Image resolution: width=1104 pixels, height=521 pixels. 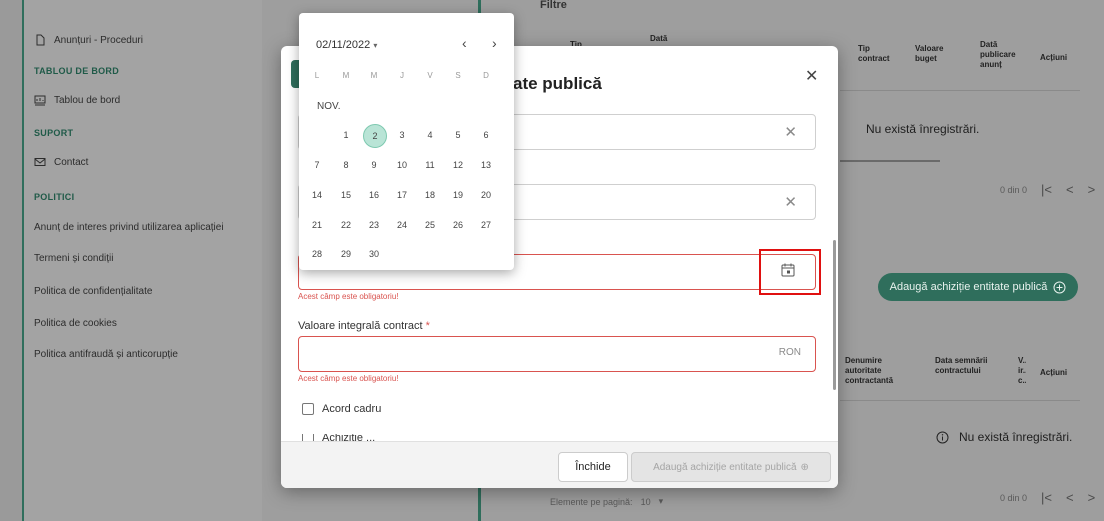 I want to click on pager-count: 0 din 0, so click(x=1014, y=497).